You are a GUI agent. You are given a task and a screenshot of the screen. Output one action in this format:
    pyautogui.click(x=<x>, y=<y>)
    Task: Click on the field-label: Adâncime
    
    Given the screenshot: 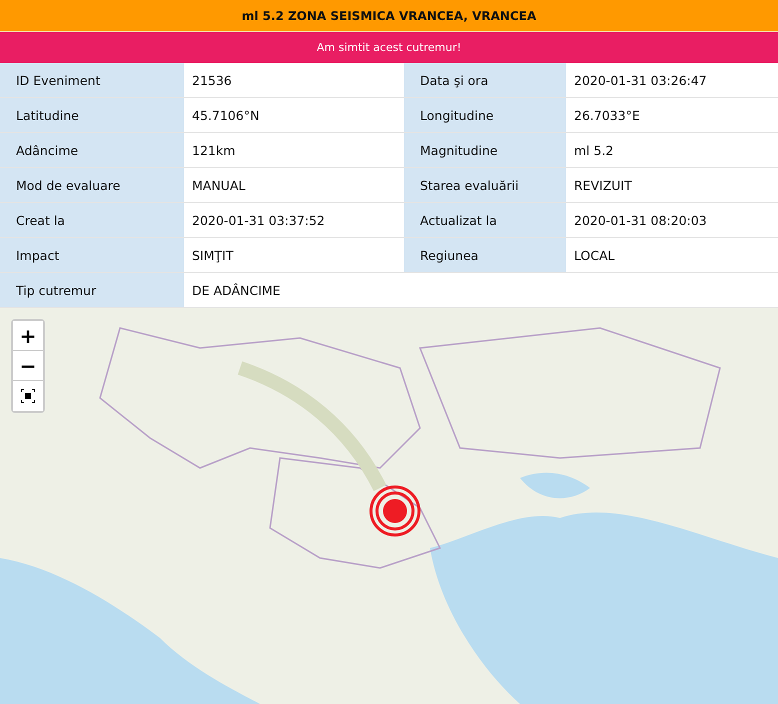 What is the action you would take?
    pyautogui.click(x=92, y=150)
    